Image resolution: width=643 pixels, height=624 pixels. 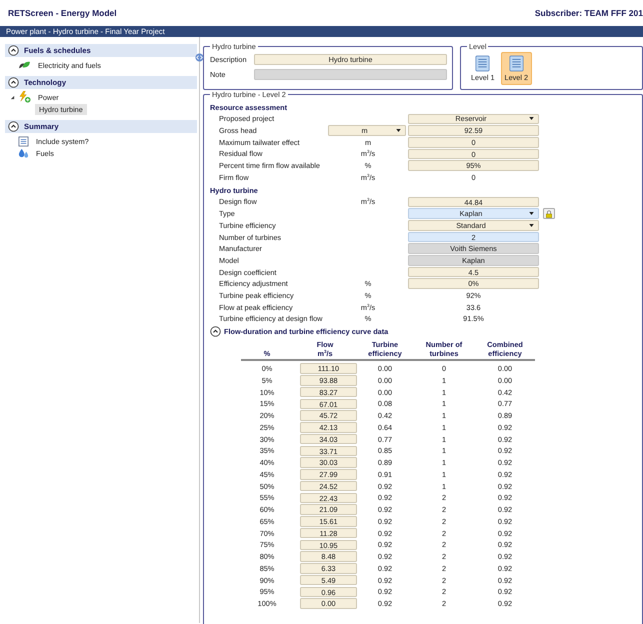 What do you see at coordinates (23, 153) in the screenshot?
I see `drops-icon` at bounding box center [23, 153].